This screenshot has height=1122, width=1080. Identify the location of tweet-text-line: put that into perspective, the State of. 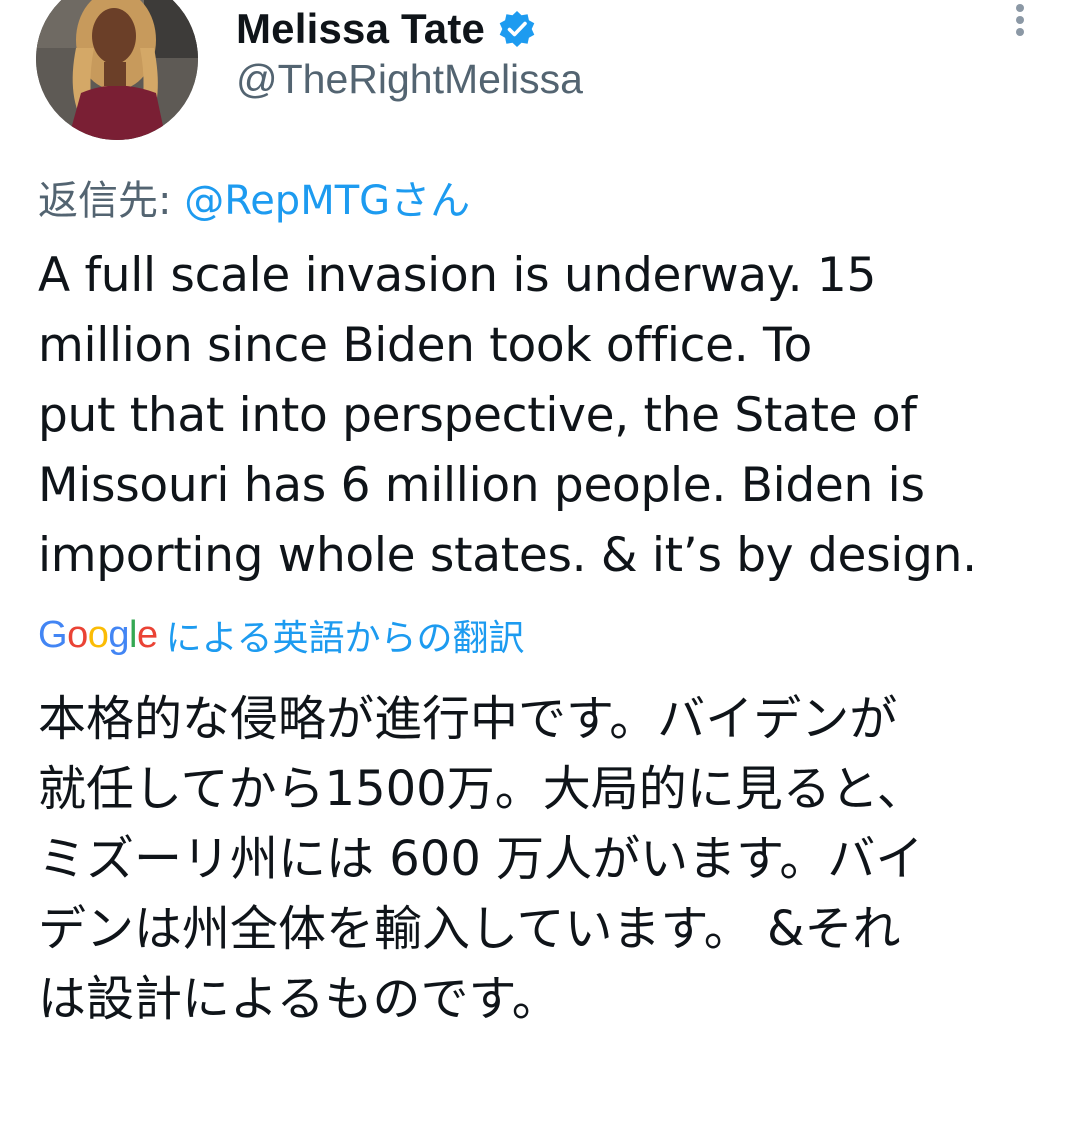
(477, 415).